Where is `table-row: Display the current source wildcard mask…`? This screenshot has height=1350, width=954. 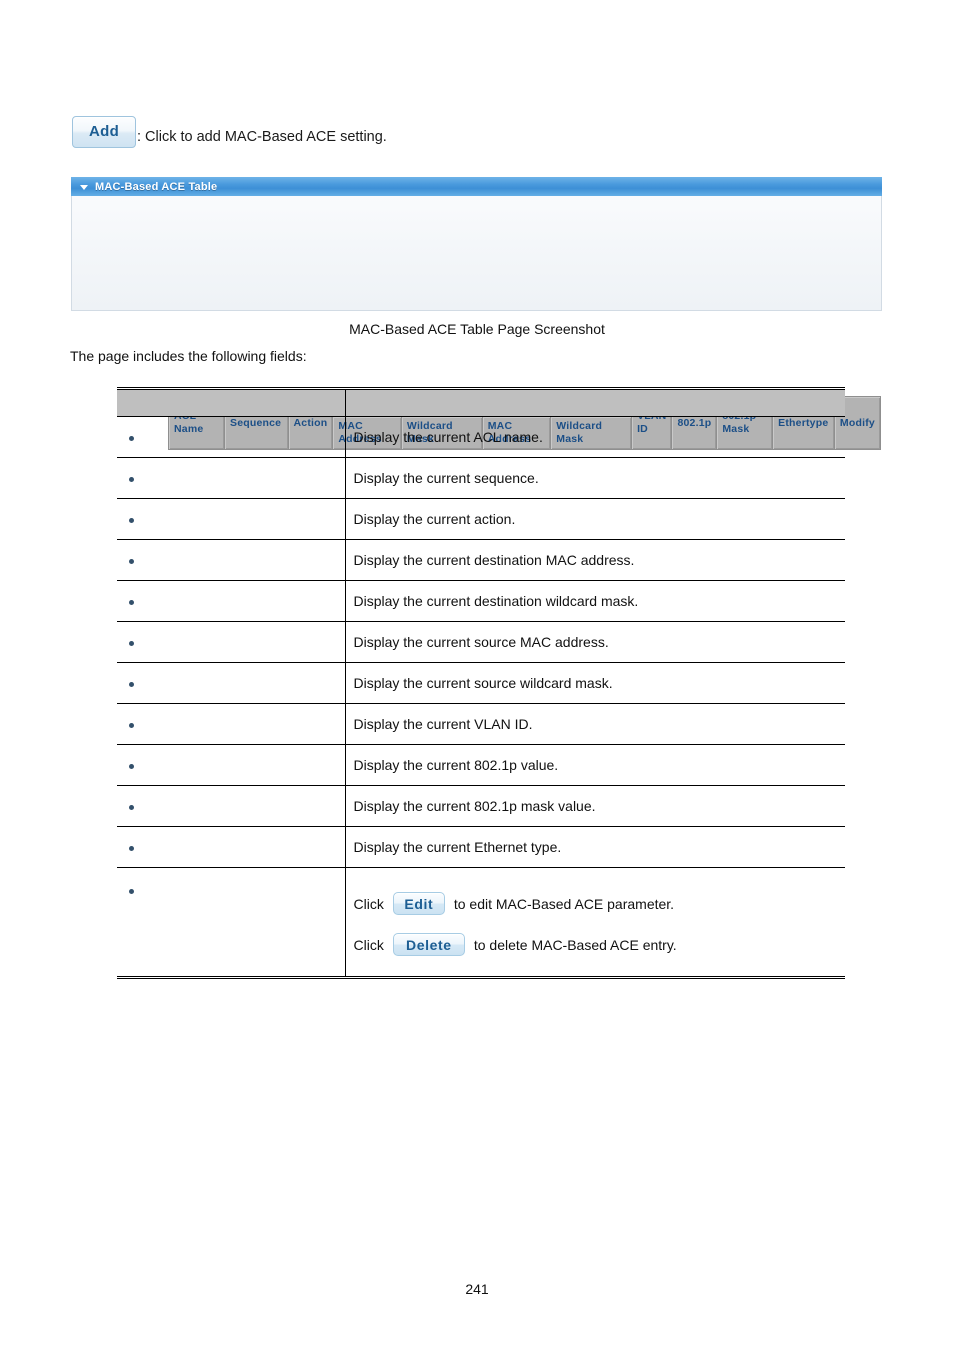
table-row: Display the current source wildcard mask… is located at coordinates (481, 683).